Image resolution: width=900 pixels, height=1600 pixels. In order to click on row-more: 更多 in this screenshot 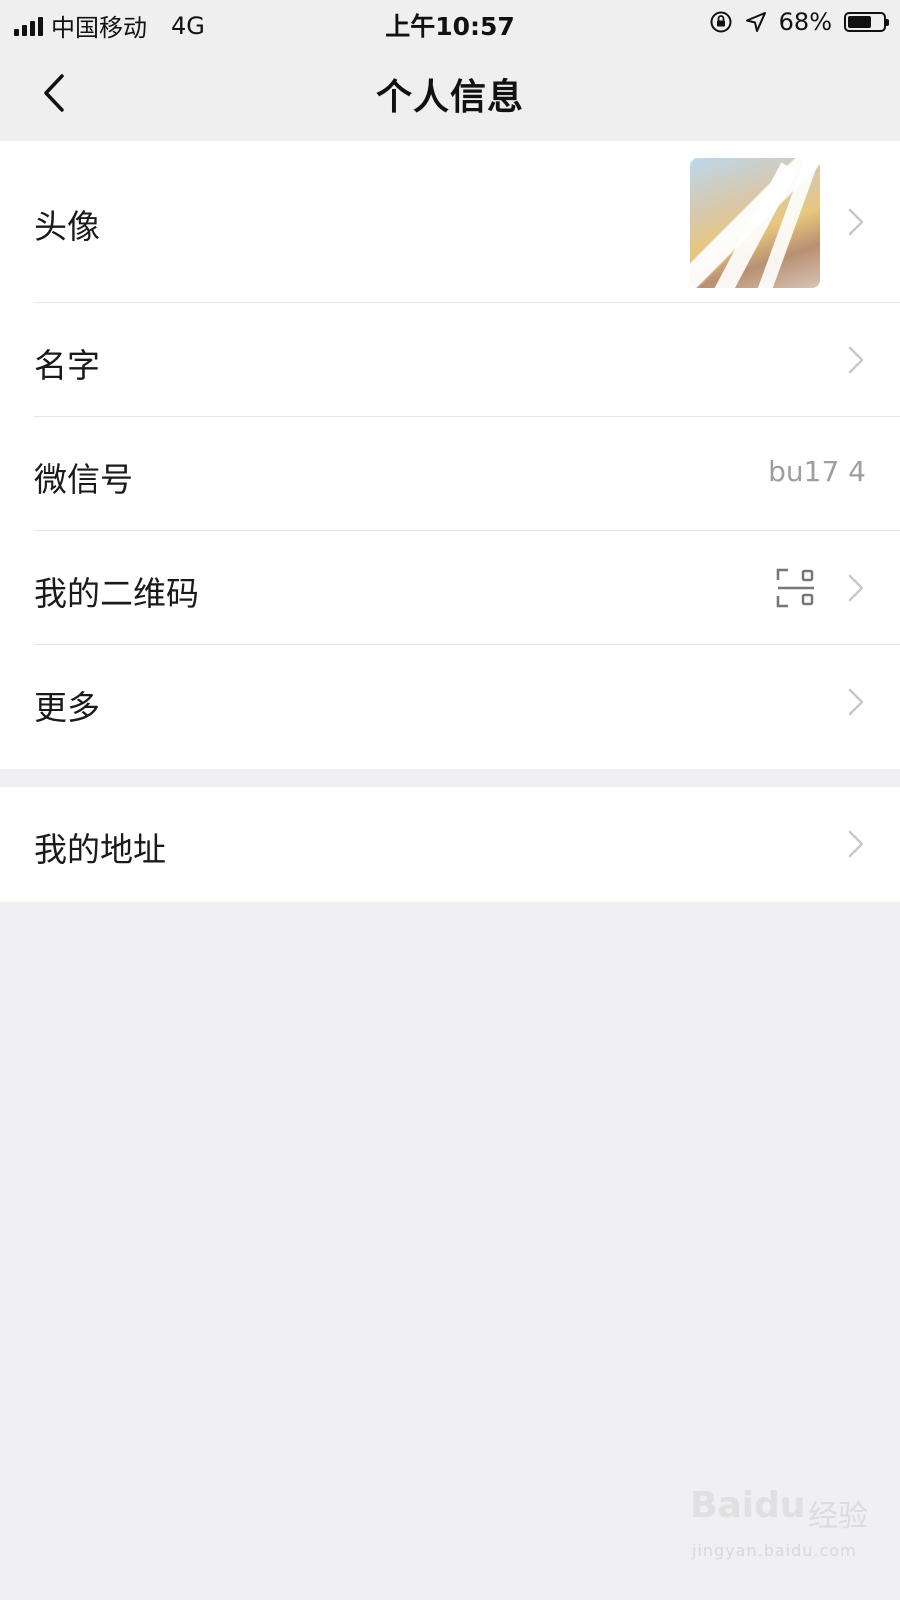, I will do `click(450, 707)`.